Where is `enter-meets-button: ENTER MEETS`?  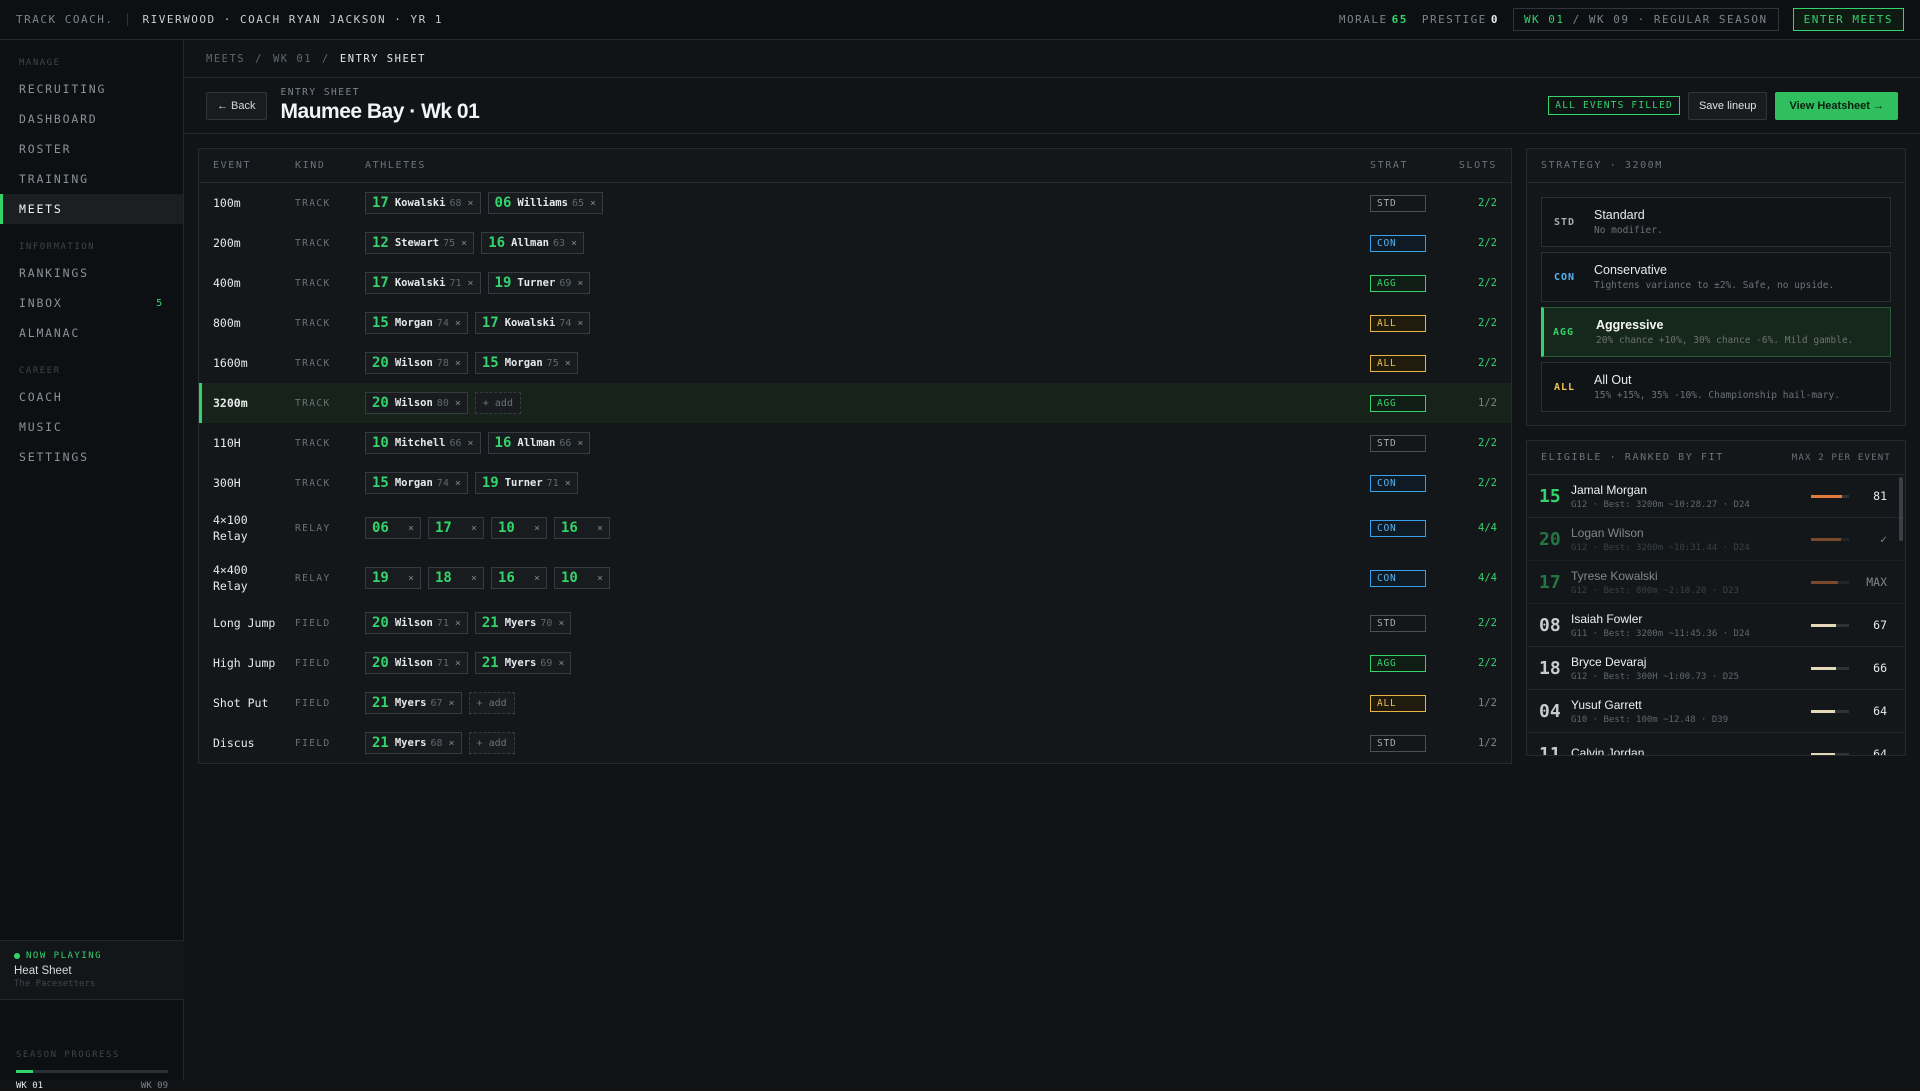 enter-meets-button: ENTER MEETS is located at coordinates (1848, 19).